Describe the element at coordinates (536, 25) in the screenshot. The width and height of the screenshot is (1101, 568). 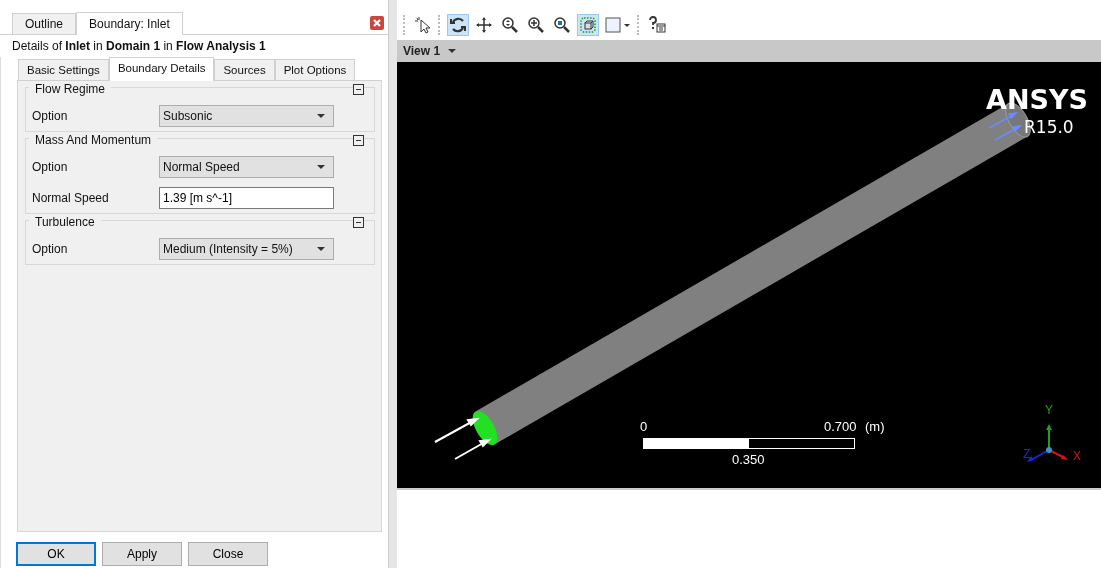
I see `zoom-in-icon` at that location.